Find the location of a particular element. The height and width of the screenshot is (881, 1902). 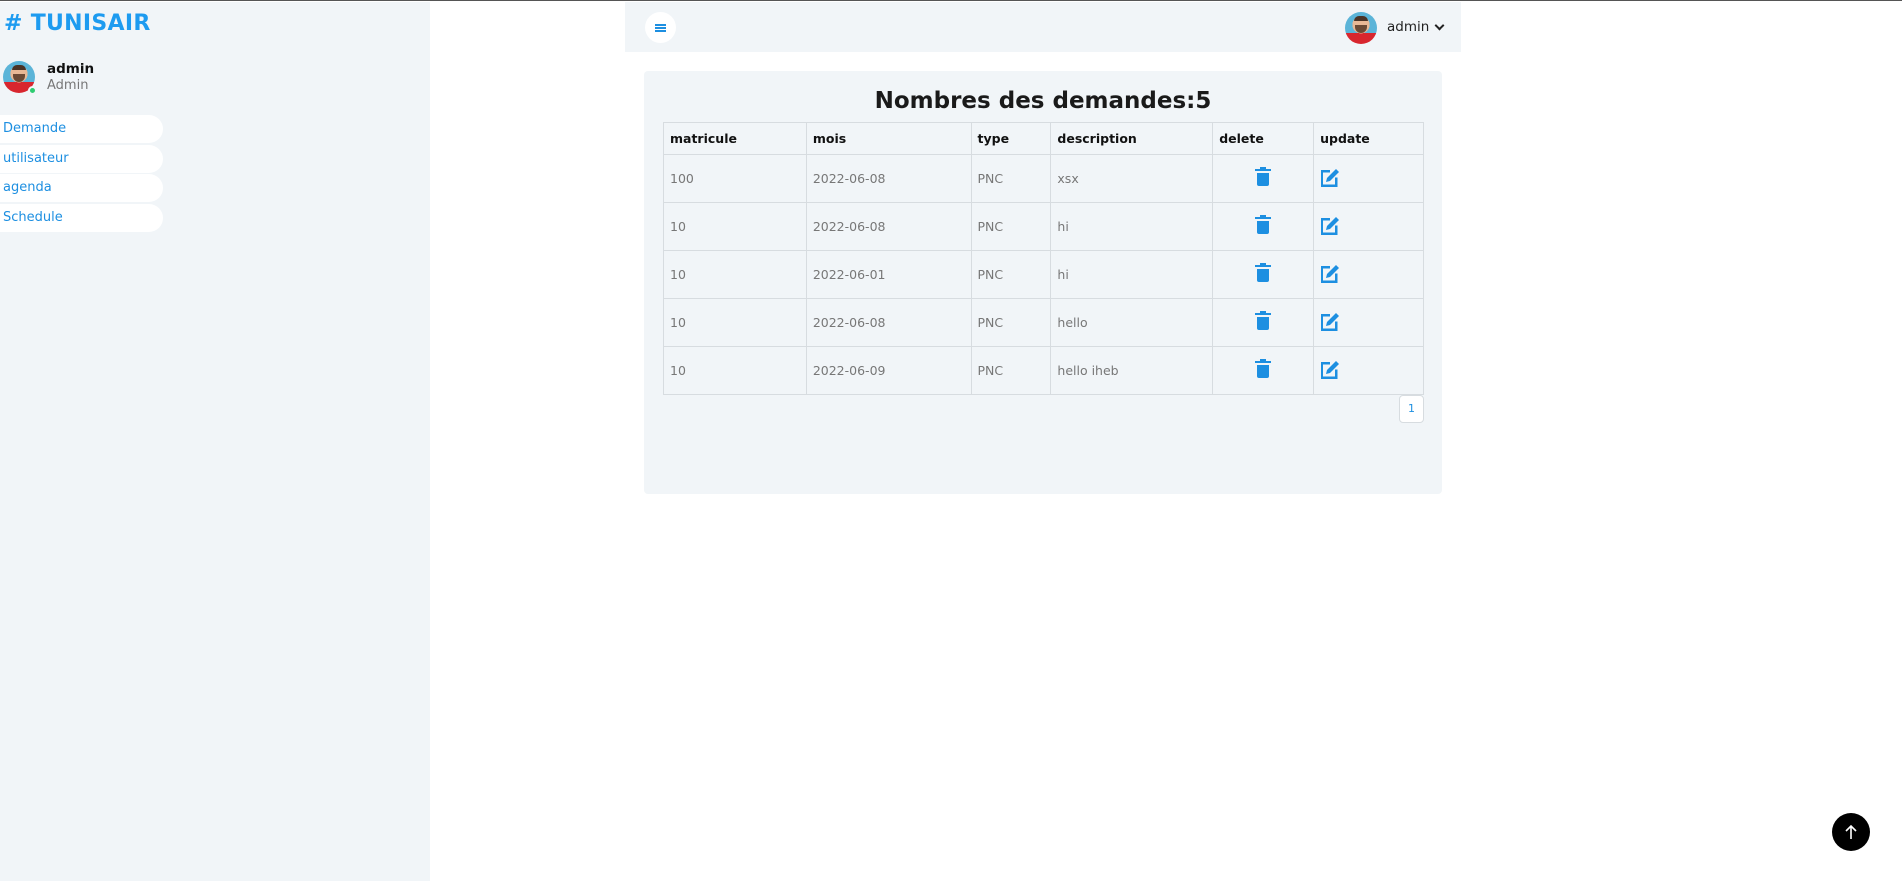

hamburger-icon is located at coordinates (660, 27).